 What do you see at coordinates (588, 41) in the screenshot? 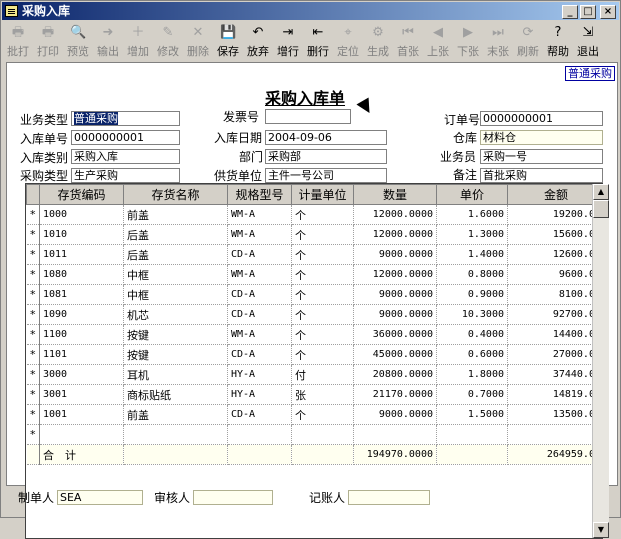
I see `exit-button: ⇲ 退出` at bounding box center [588, 41].